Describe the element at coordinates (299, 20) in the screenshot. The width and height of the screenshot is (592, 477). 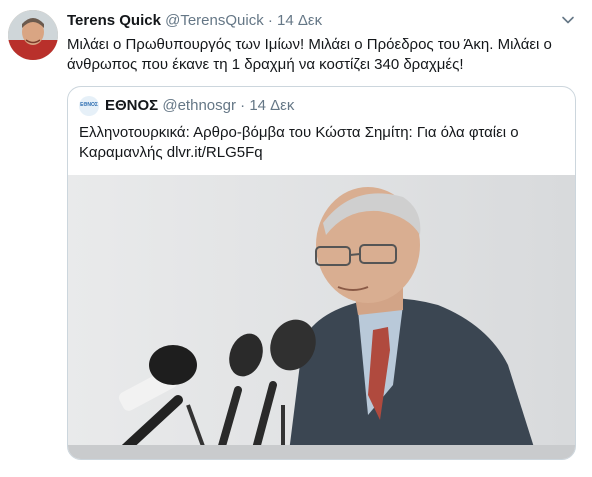
I see `tweet-date: 14 Δεκ` at that location.